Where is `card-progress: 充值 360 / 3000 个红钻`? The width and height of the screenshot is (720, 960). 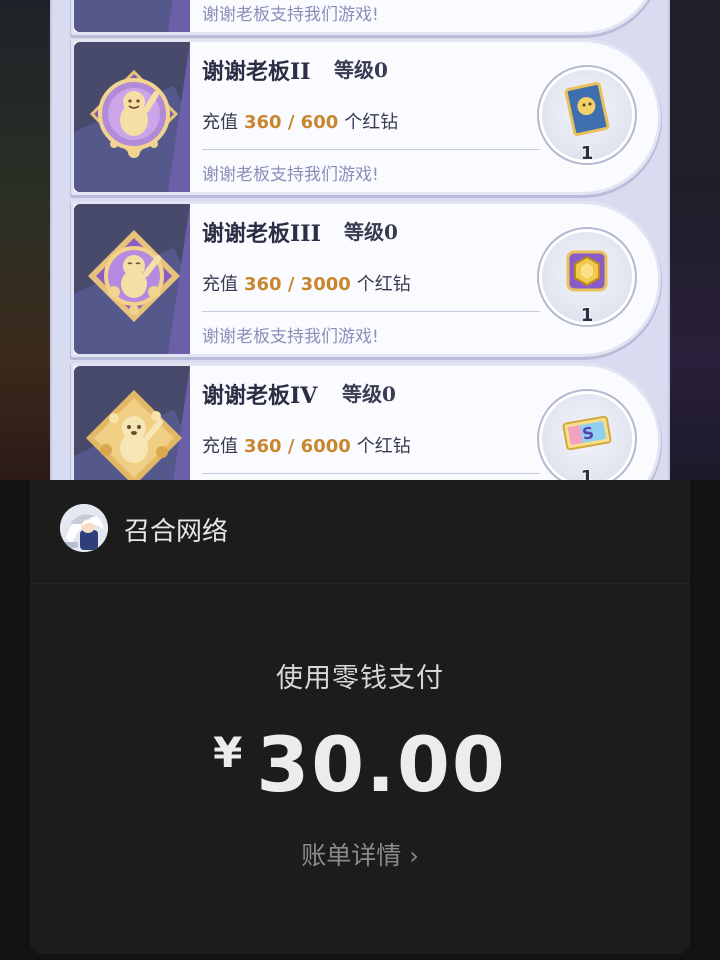 card-progress: 充值 360 / 3000 个红钻 is located at coordinates (306, 283).